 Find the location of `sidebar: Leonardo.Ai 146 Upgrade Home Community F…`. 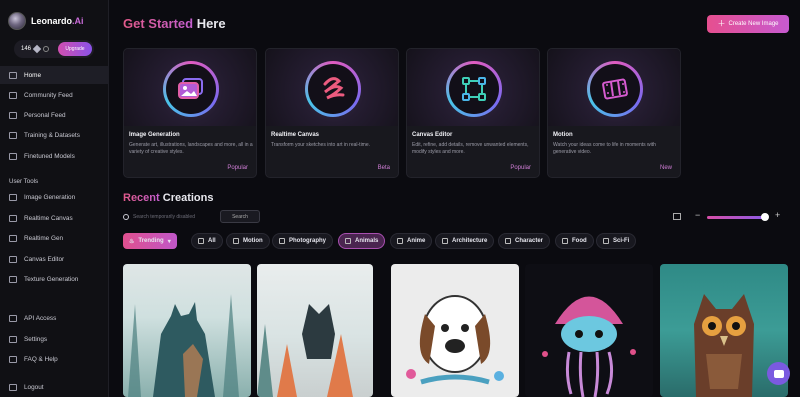

sidebar: Leonardo.Ai 146 Upgrade Home Community F… is located at coordinates (54, 198).